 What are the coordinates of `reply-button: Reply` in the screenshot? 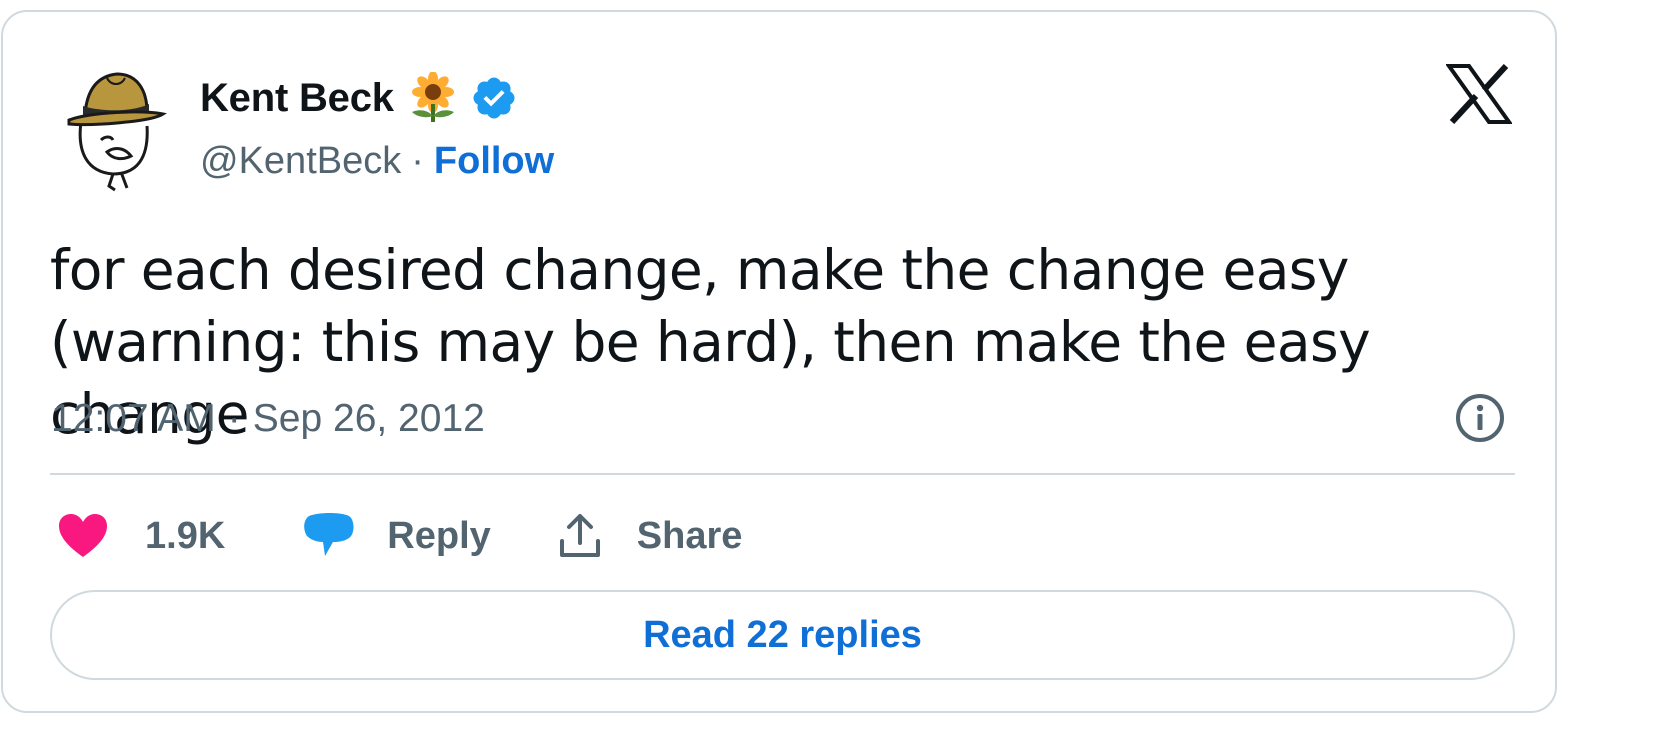 It's located at (397, 536).